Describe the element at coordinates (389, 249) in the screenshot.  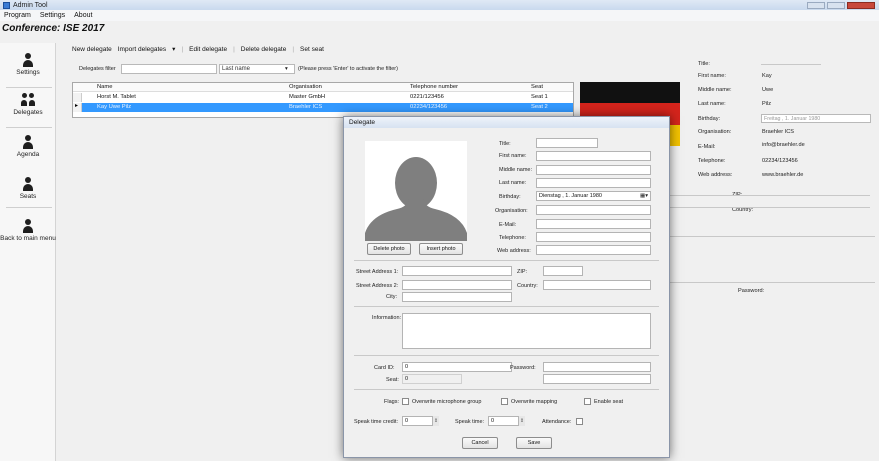
I see `delete-photo-button: Delete photo` at that location.